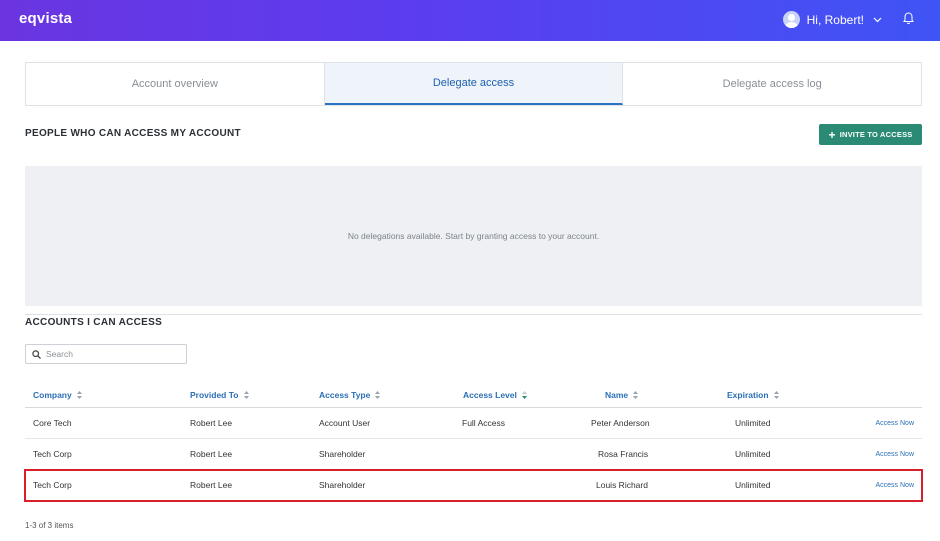 The width and height of the screenshot is (940, 541). What do you see at coordinates (620, 423) in the screenshot?
I see `cell-name: Peter Anderson` at bounding box center [620, 423].